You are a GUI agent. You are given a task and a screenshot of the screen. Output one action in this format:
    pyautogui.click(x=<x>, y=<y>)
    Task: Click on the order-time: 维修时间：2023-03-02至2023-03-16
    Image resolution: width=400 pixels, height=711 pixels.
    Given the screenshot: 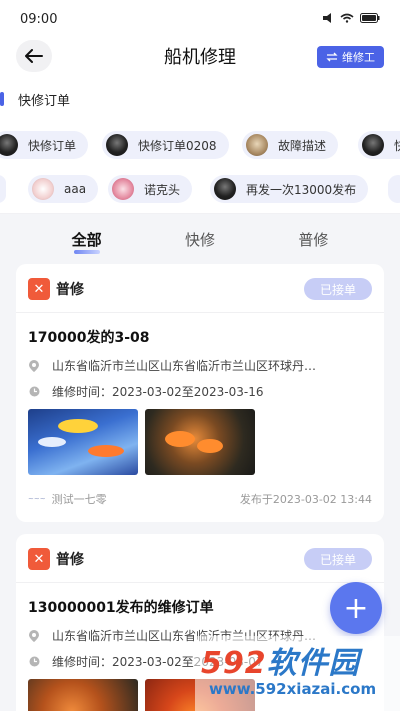 What is the action you would take?
    pyautogui.click(x=158, y=392)
    